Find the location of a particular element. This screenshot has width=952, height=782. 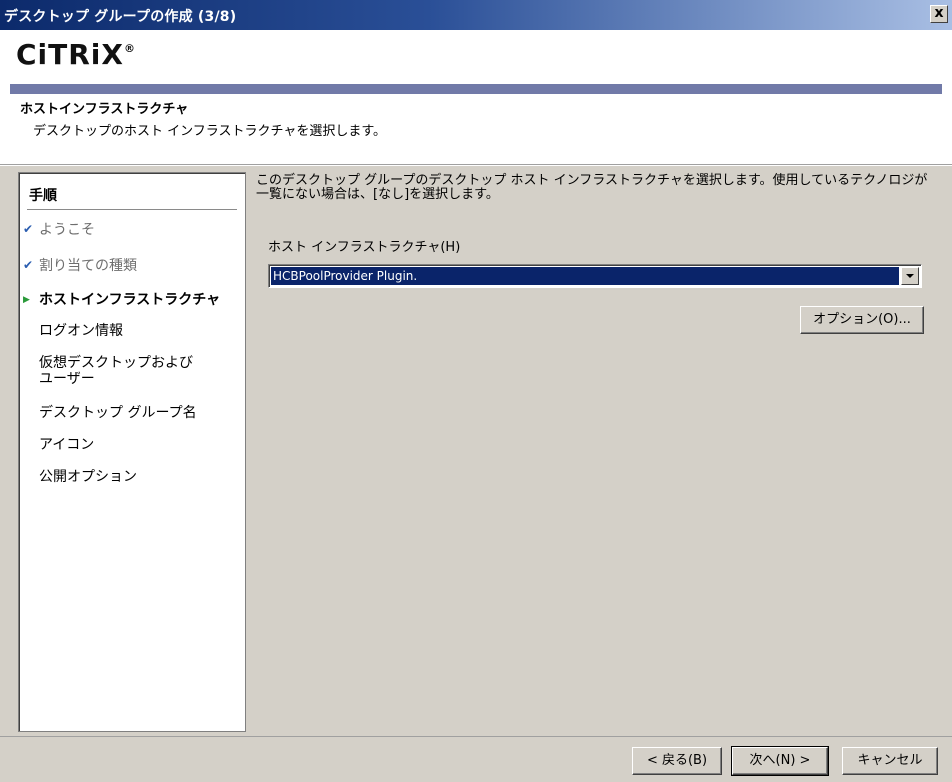

chevron-down-icon is located at coordinates (910, 276).